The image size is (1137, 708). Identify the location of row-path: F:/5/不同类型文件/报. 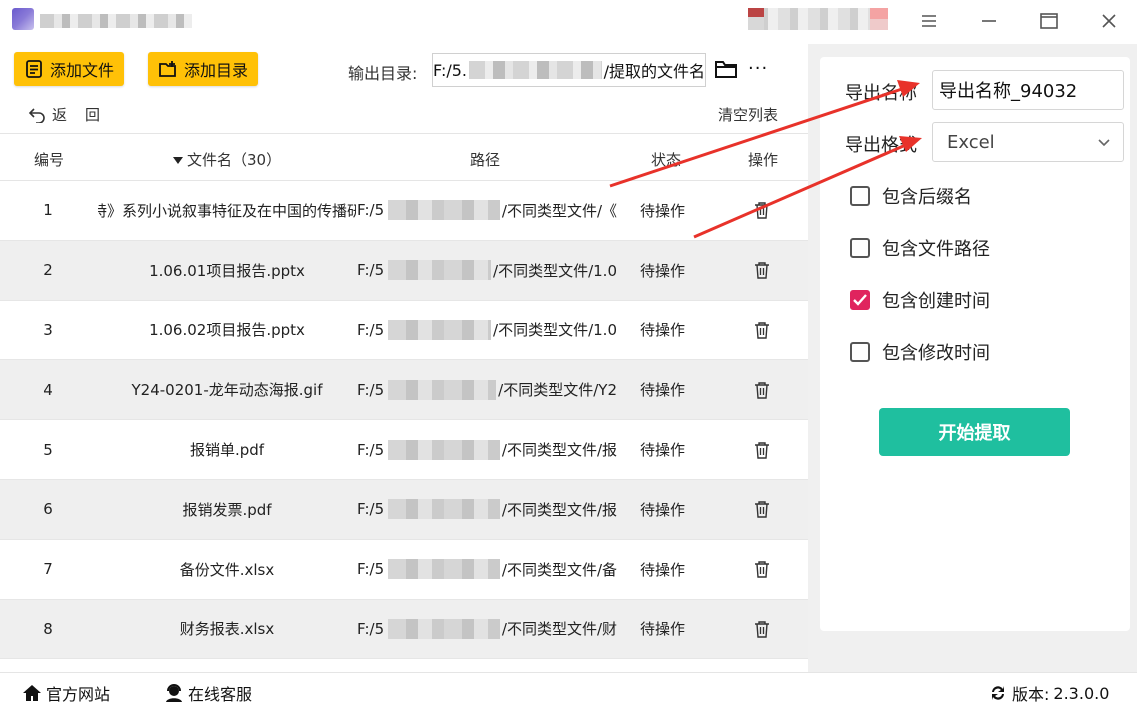
(487, 449).